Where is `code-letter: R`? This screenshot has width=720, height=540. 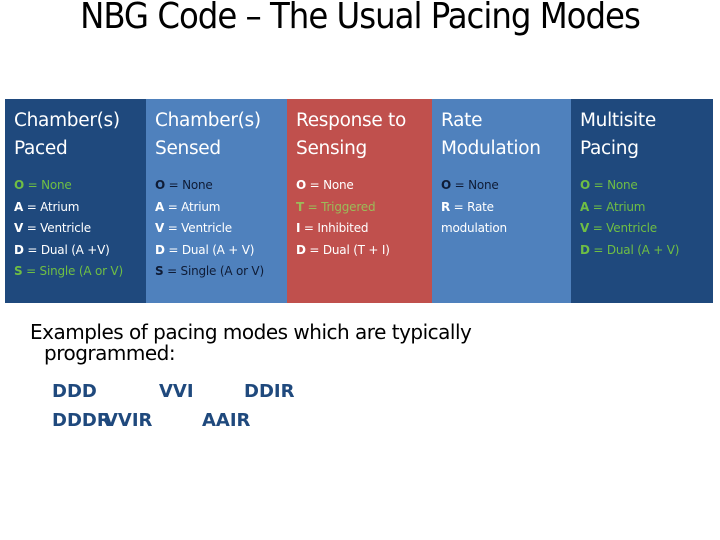
code-letter: R is located at coordinates (446, 206).